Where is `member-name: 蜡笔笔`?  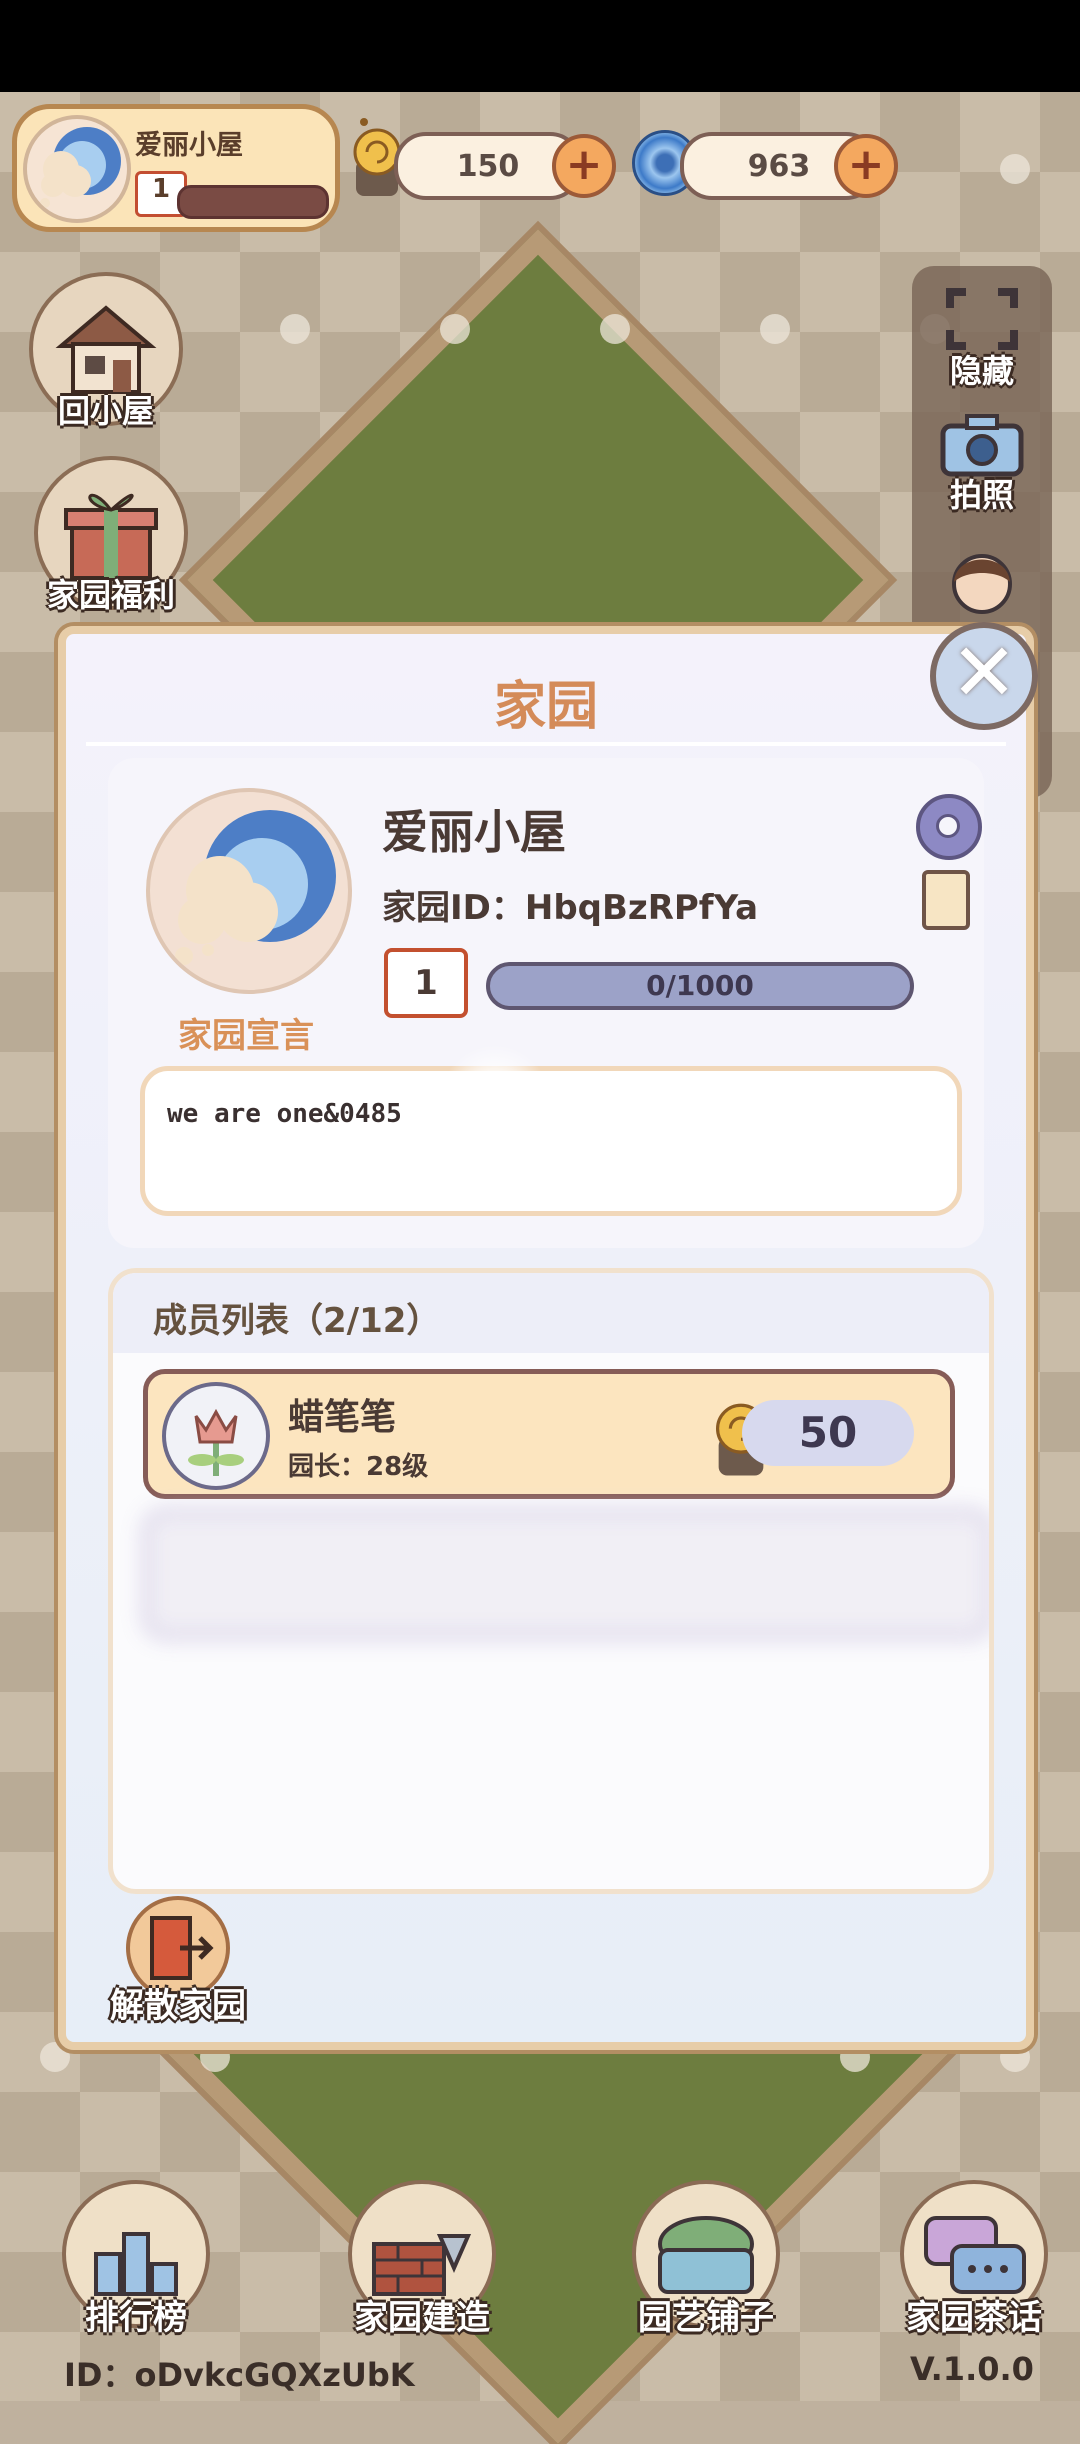 member-name: 蜡笔笔 is located at coordinates (342, 1417).